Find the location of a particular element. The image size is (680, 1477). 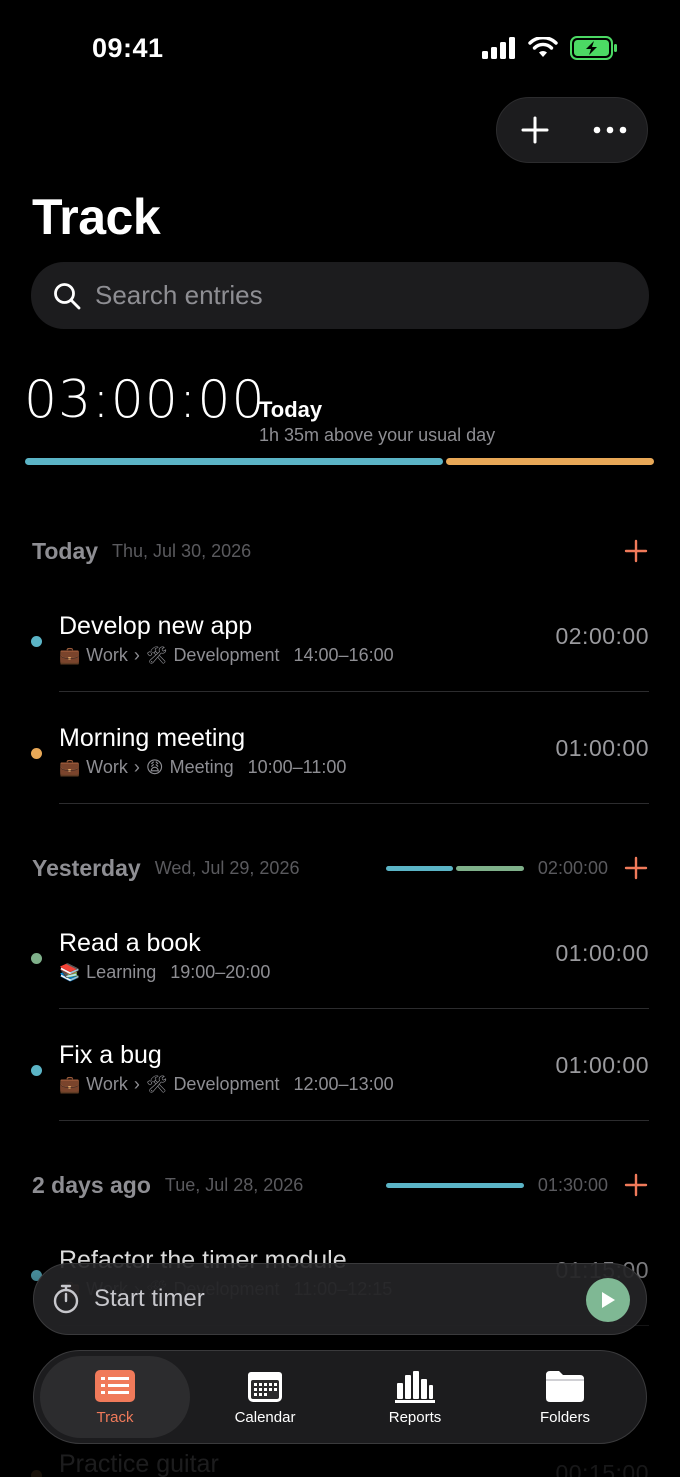

add-entry-button is located at coordinates (535, 130).